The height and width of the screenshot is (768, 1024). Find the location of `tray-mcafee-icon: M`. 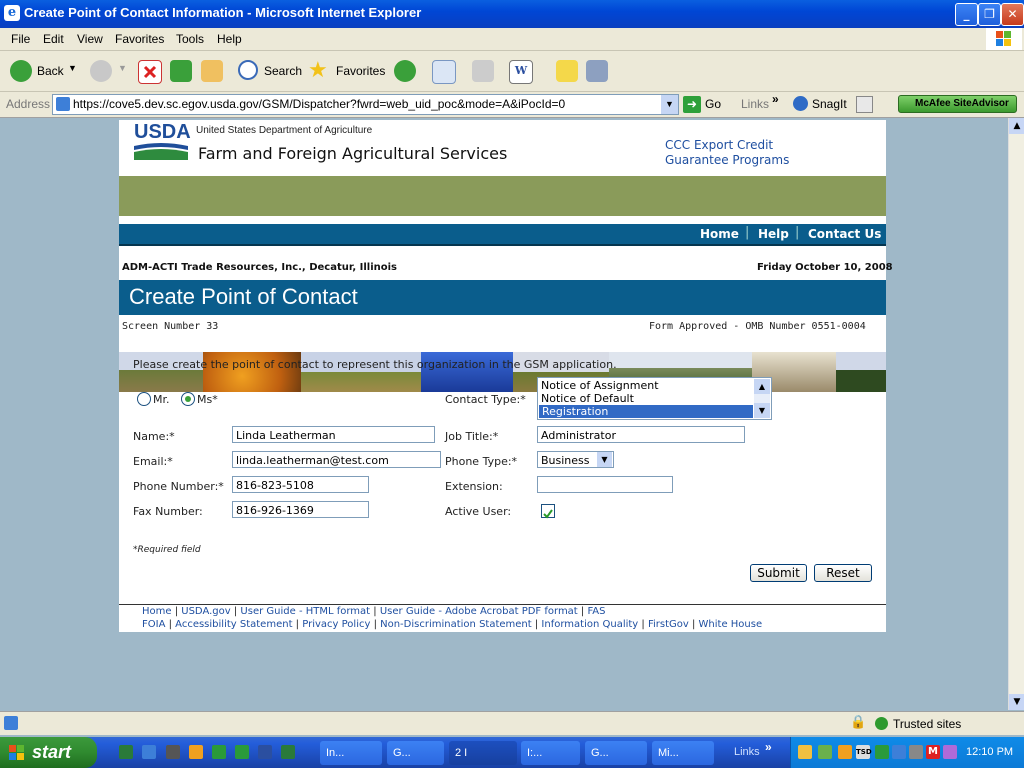

tray-mcafee-icon: M is located at coordinates (933, 752).